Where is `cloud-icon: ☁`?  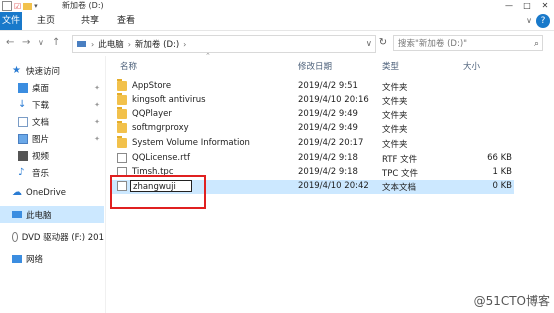
cloud-icon: ☁ is located at coordinates (17, 192).